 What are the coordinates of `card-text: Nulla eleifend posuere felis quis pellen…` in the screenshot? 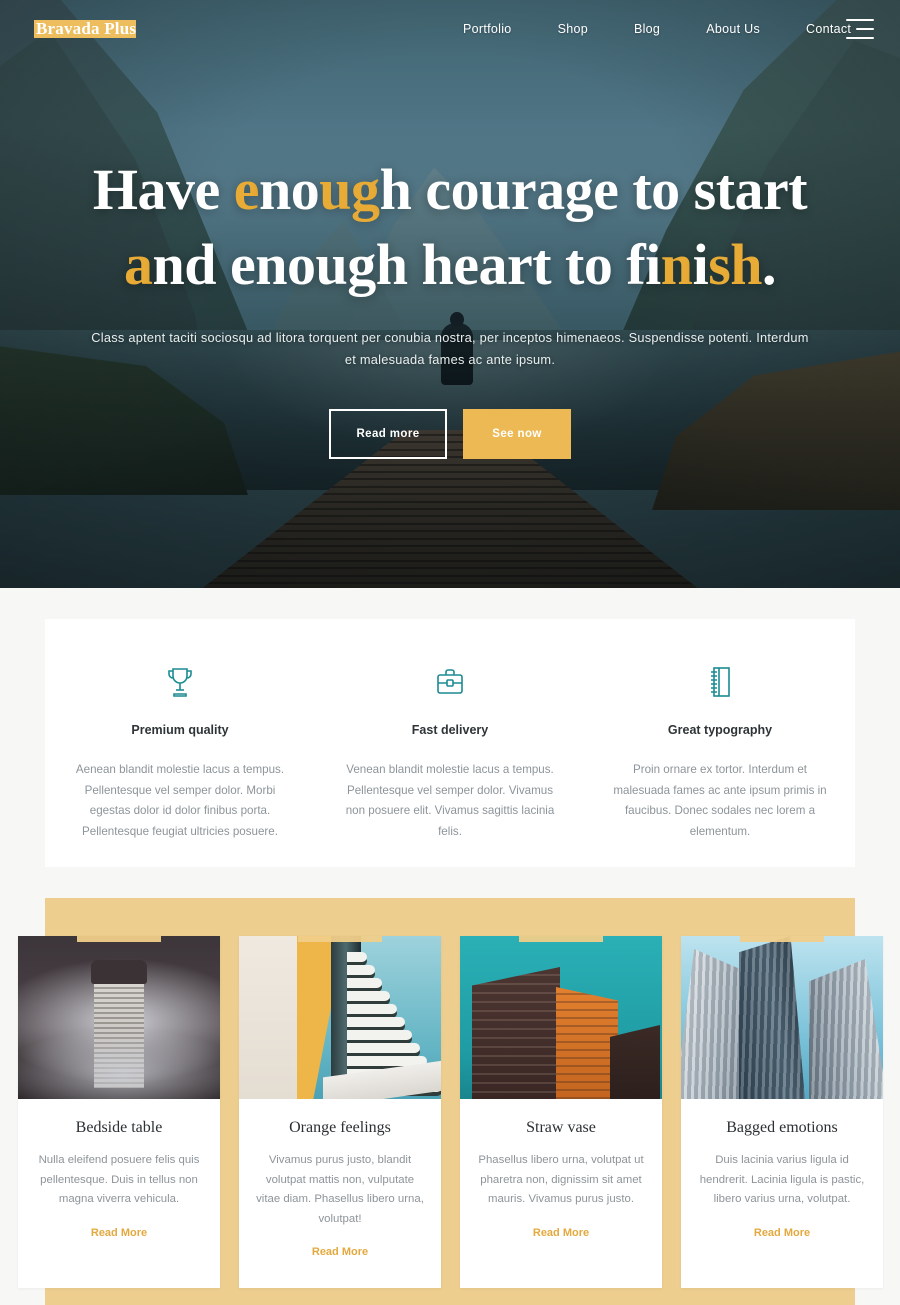 It's located at (119, 1180).